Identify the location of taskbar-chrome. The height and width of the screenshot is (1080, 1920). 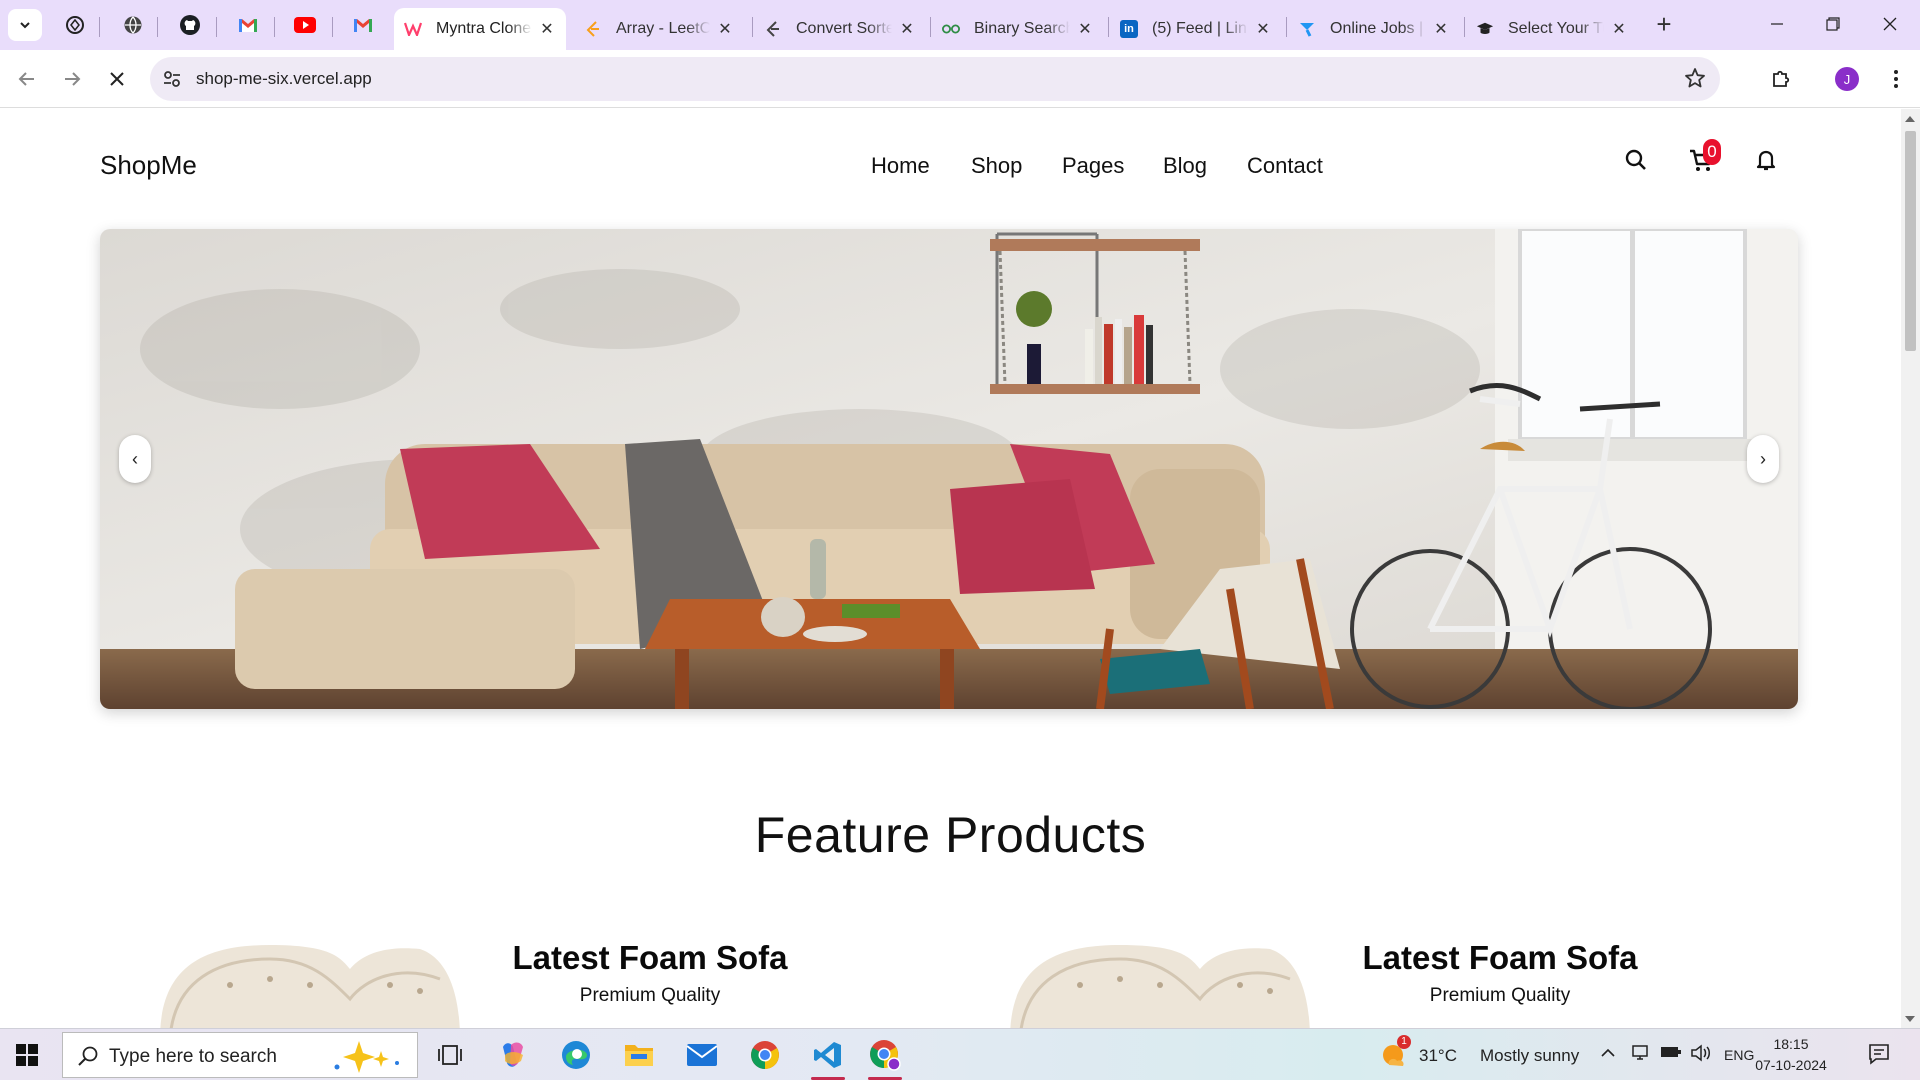
(765, 1055).